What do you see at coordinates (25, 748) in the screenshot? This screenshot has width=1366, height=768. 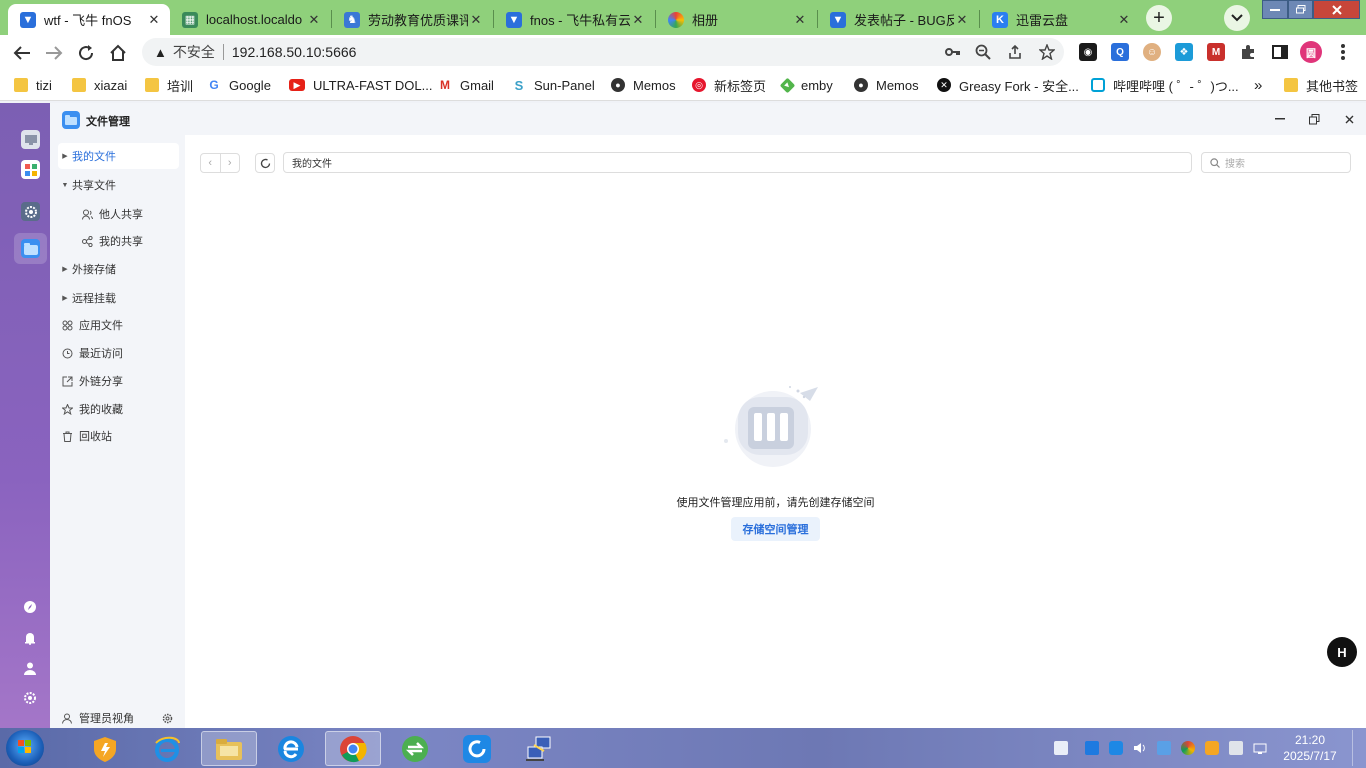 I see `start-button` at bounding box center [25, 748].